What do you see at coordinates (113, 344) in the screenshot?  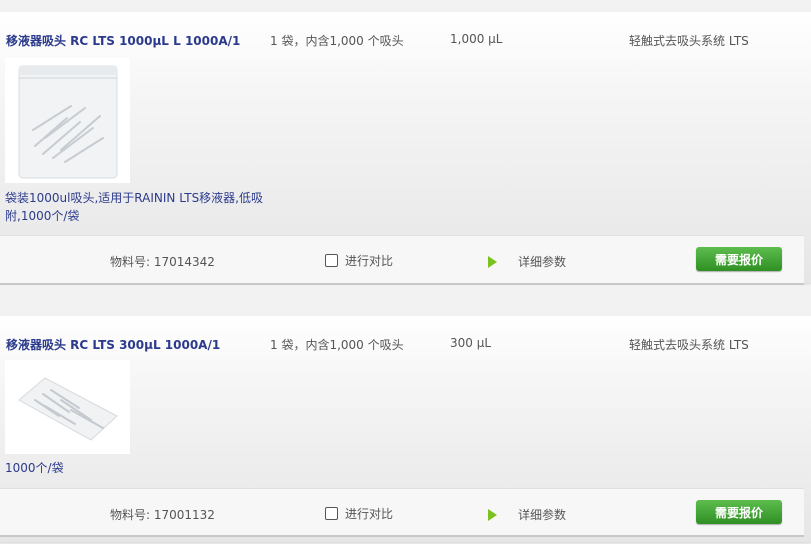 I see `product-title: 移液器吸头 RC LTS 300µL 1000A/1` at bounding box center [113, 344].